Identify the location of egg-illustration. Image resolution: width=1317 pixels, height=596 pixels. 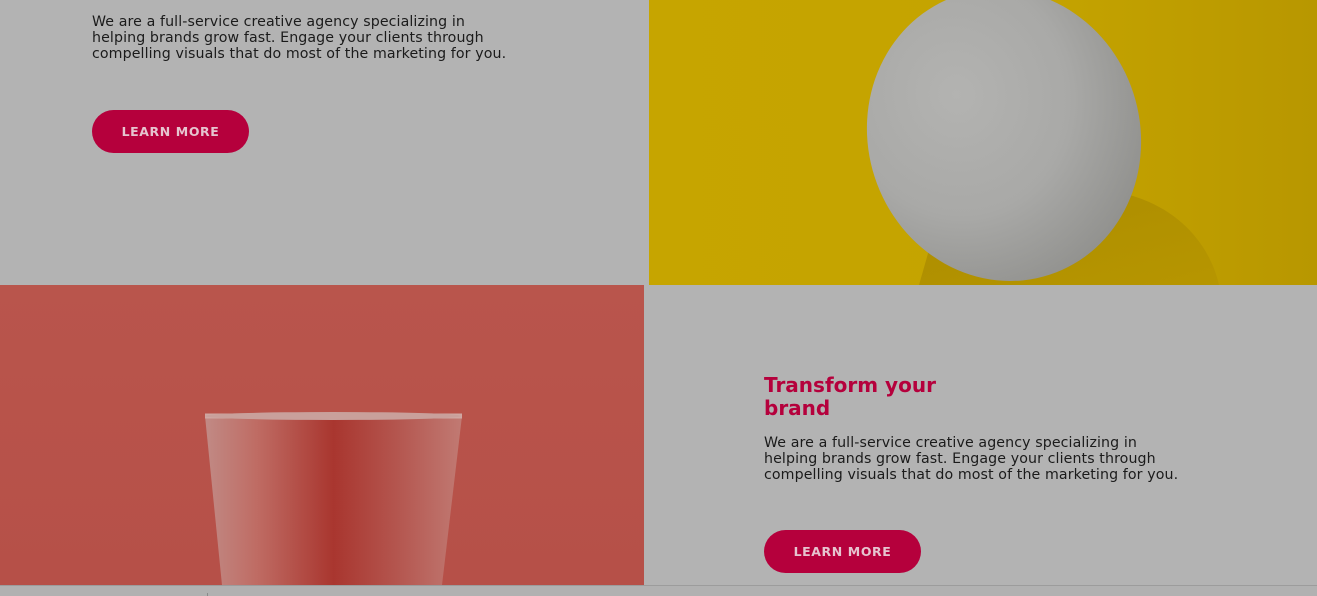
(1042, 142).